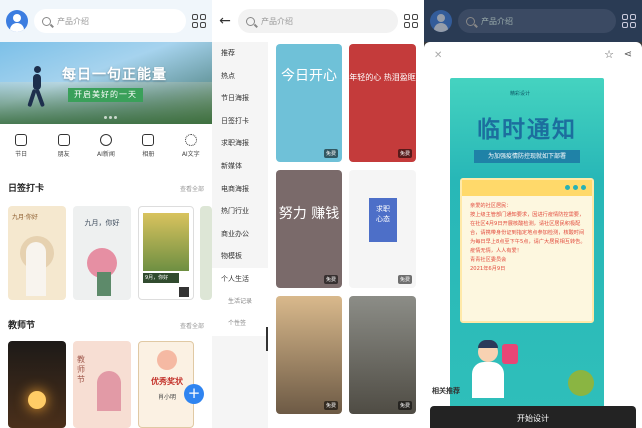  Describe the element at coordinates (446, 391) in the screenshot. I see `related-title: 相关推荐` at that location.